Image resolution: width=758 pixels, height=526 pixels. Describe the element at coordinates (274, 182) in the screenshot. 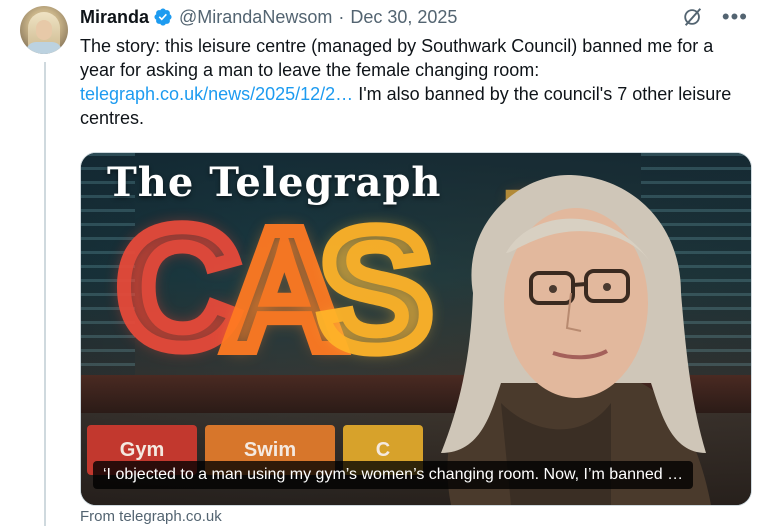

I see `telegraph-logo: The Telegraph` at that location.